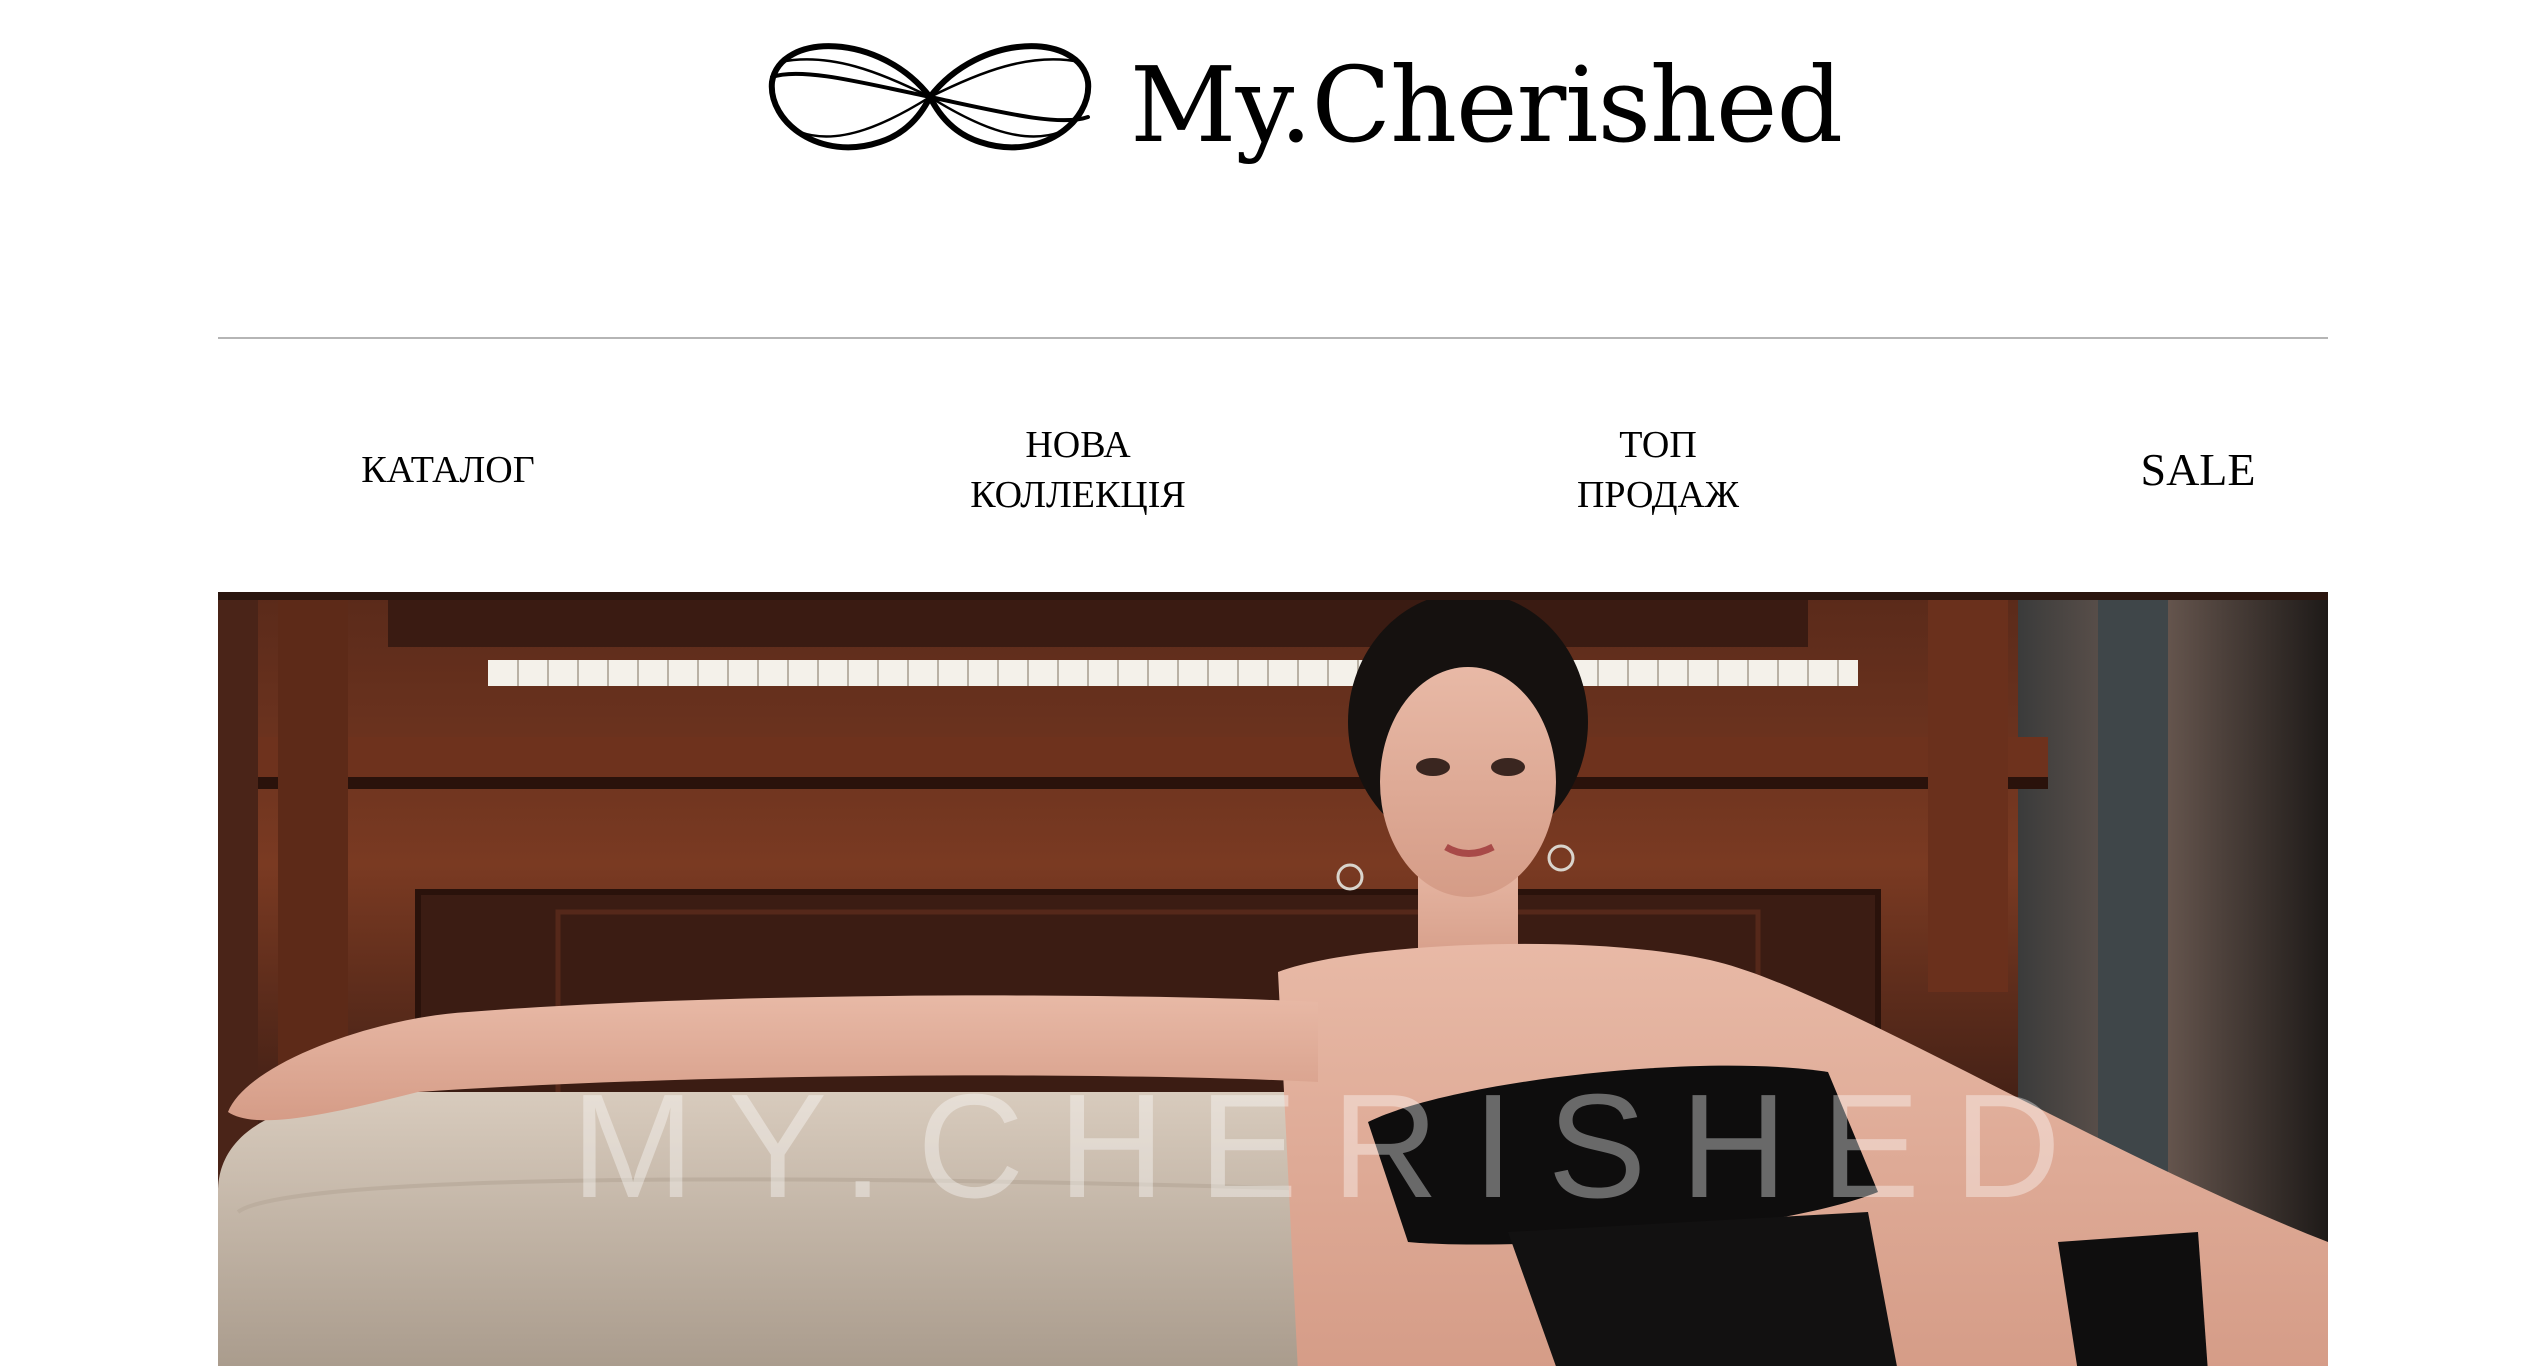 This screenshot has width=2546, height=1366. What do you see at coordinates (1273, 338) in the screenshot?
I see `header-divider` at bounding box center [1273, 338].